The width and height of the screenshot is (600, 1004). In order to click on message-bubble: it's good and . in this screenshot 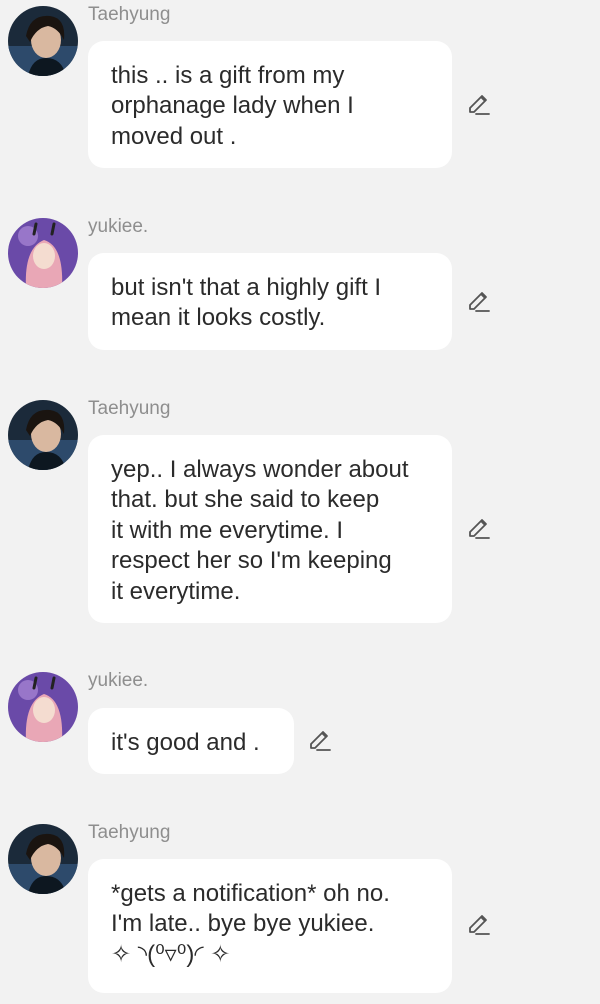, I will do `click(191, 741)`.